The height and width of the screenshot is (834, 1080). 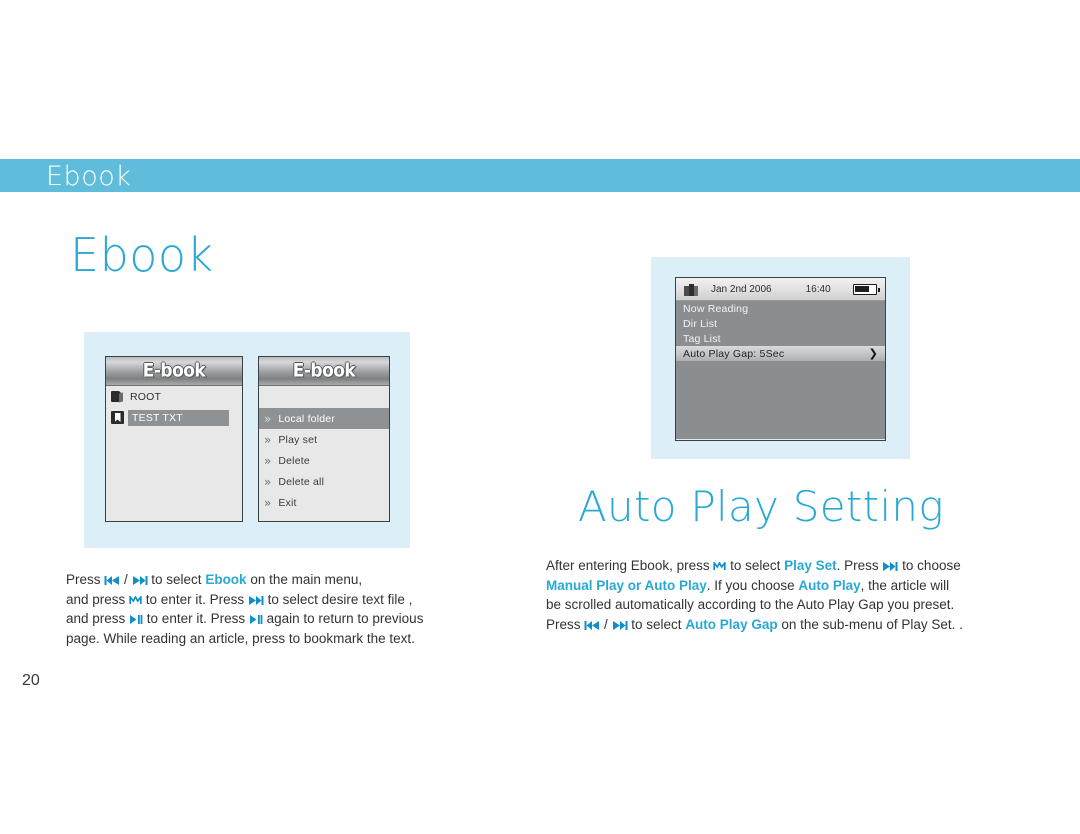 What do you see at coordinates (226, 579) in the screenshot?
I see `highlight-ebook: Ebook` at bounding box center [226, 579].